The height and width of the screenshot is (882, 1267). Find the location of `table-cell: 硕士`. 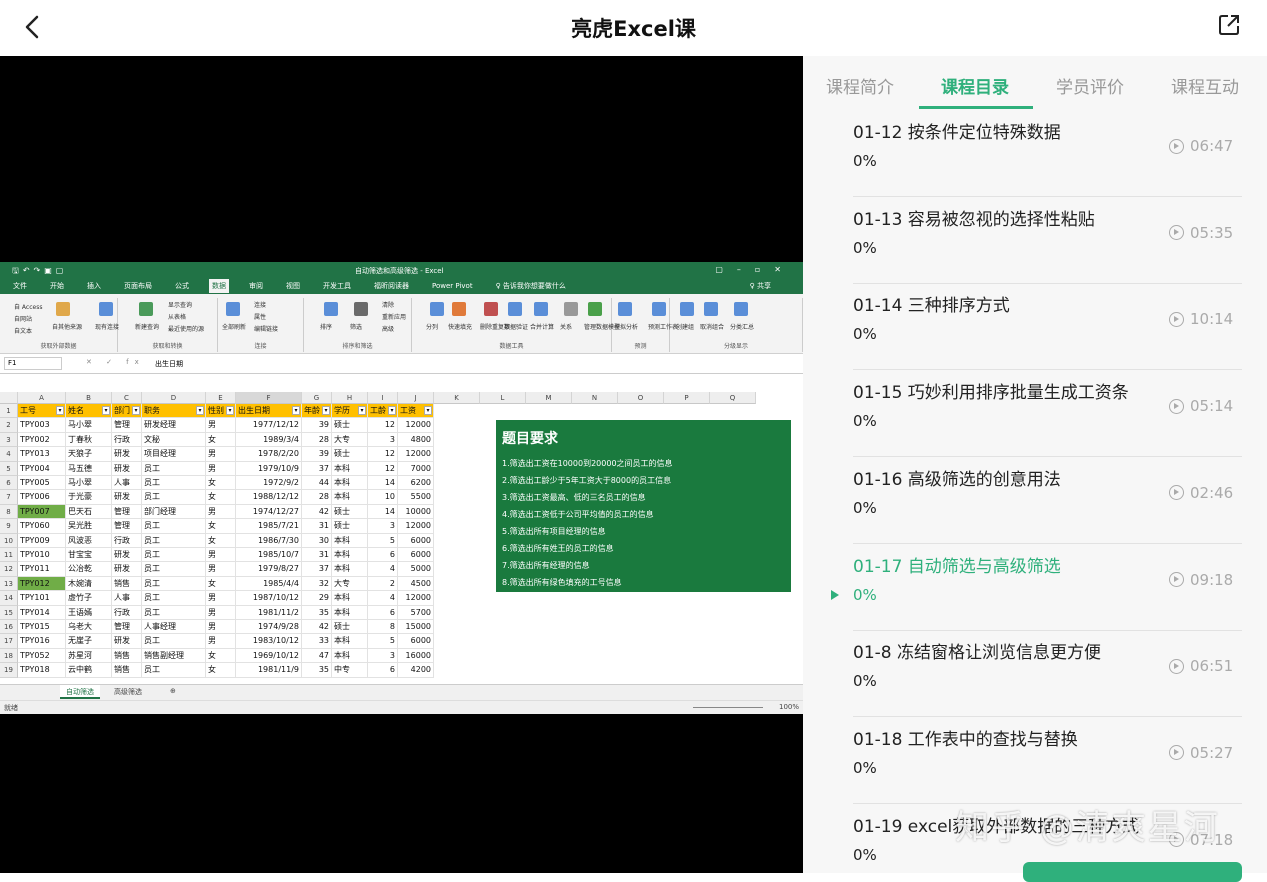

table-cell: 硕士 is located at coordinates (350, 512).